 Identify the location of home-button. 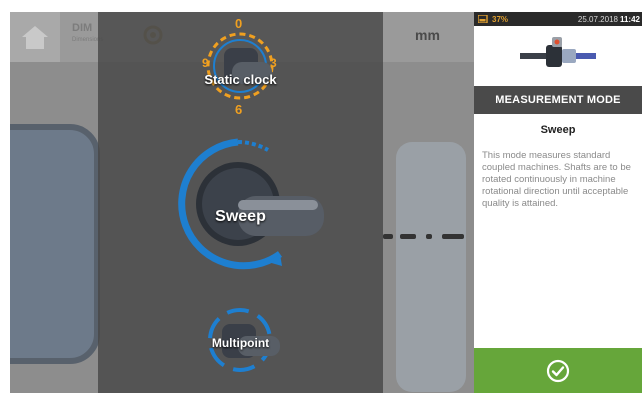
(35, 37).